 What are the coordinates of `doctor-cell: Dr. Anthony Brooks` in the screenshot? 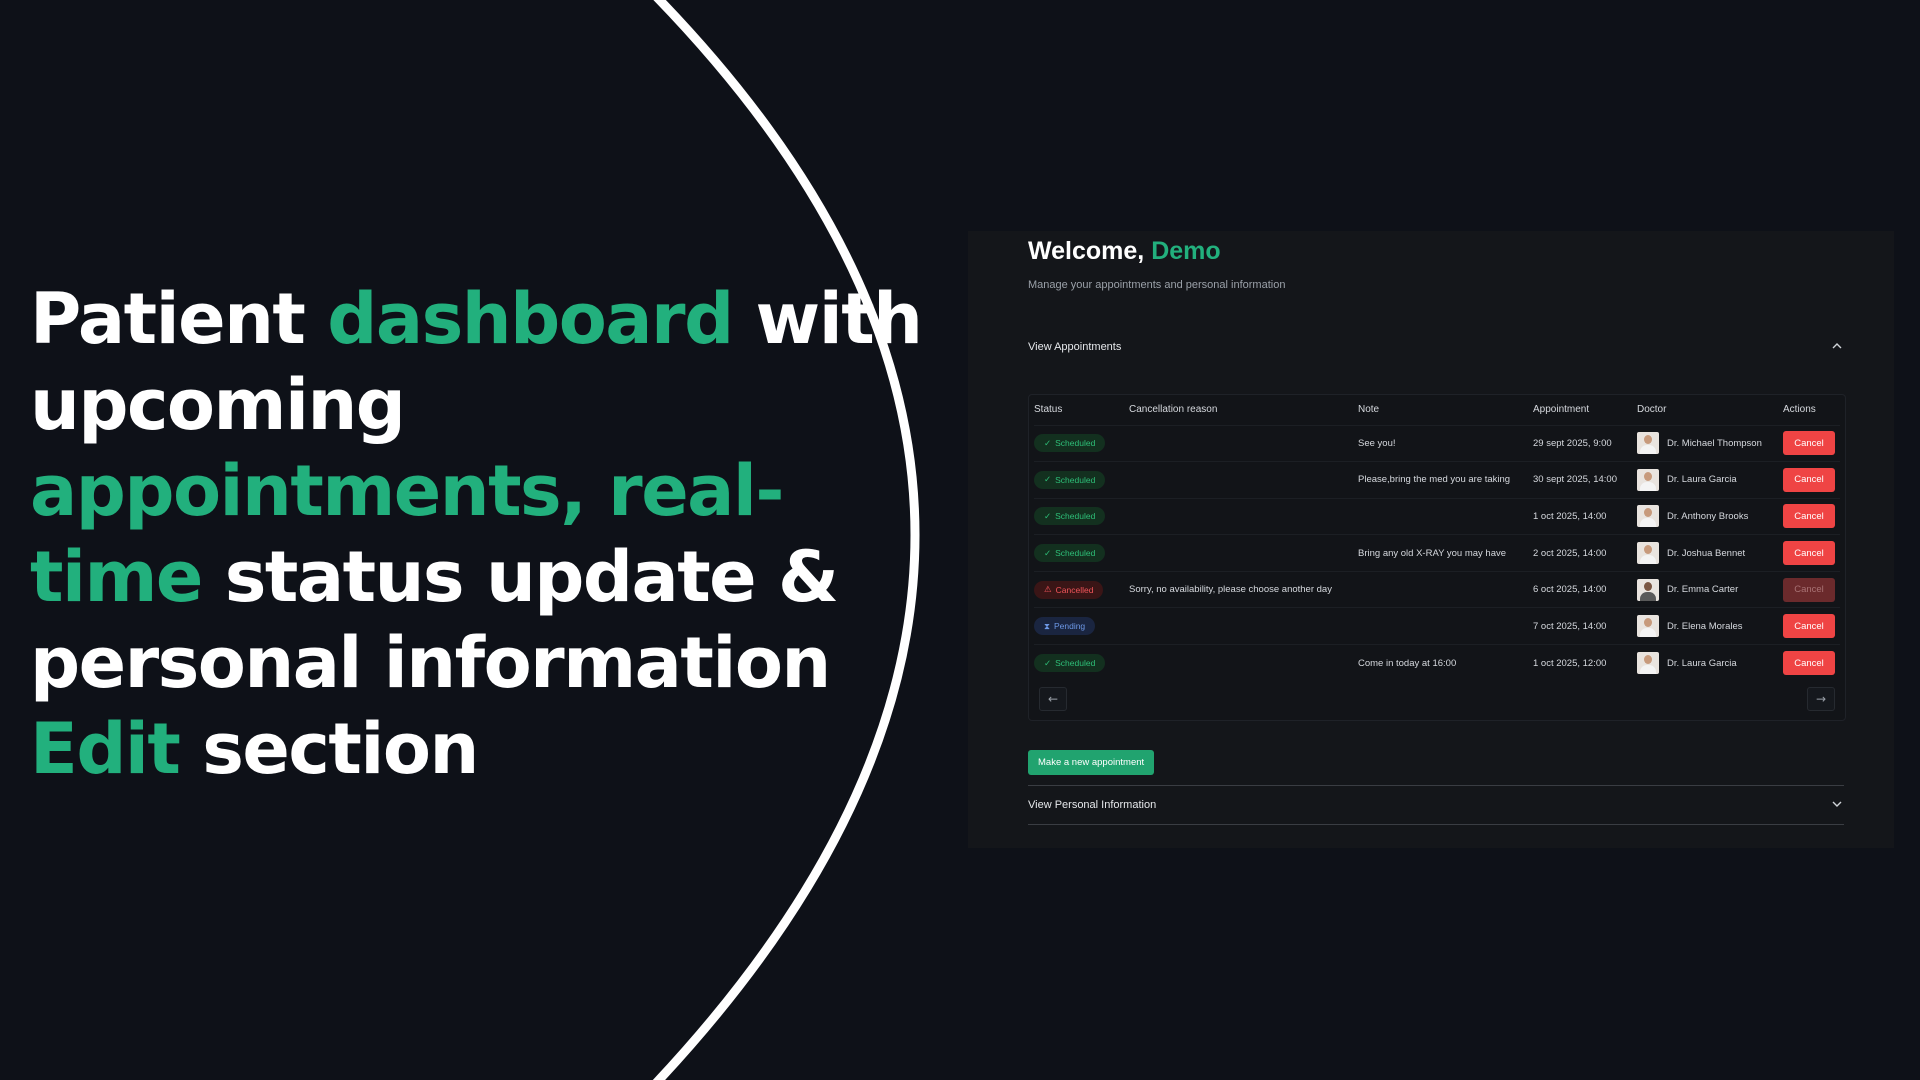 It's located at (1710, 516).